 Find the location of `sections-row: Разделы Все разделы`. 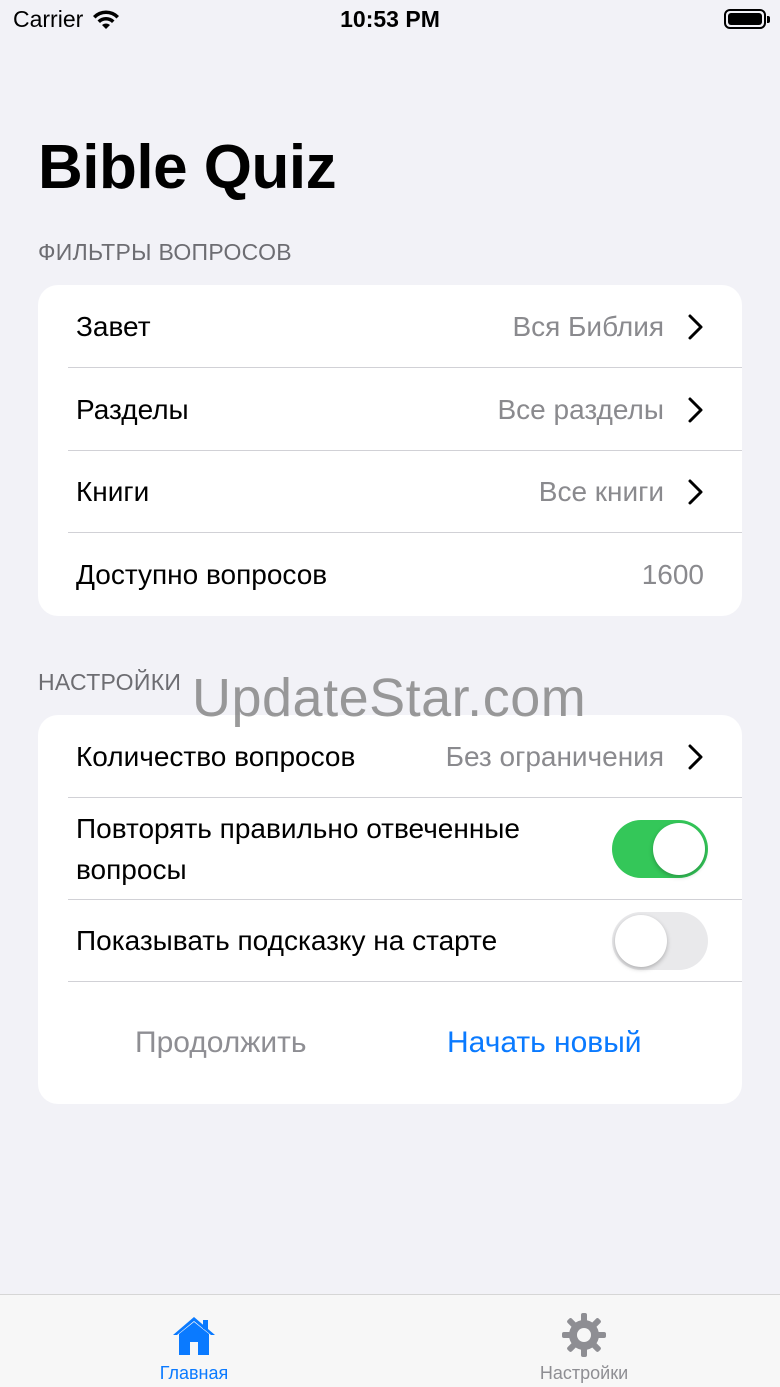

sections-row: Разделы Все разделы is located at coordinates (390, 409).